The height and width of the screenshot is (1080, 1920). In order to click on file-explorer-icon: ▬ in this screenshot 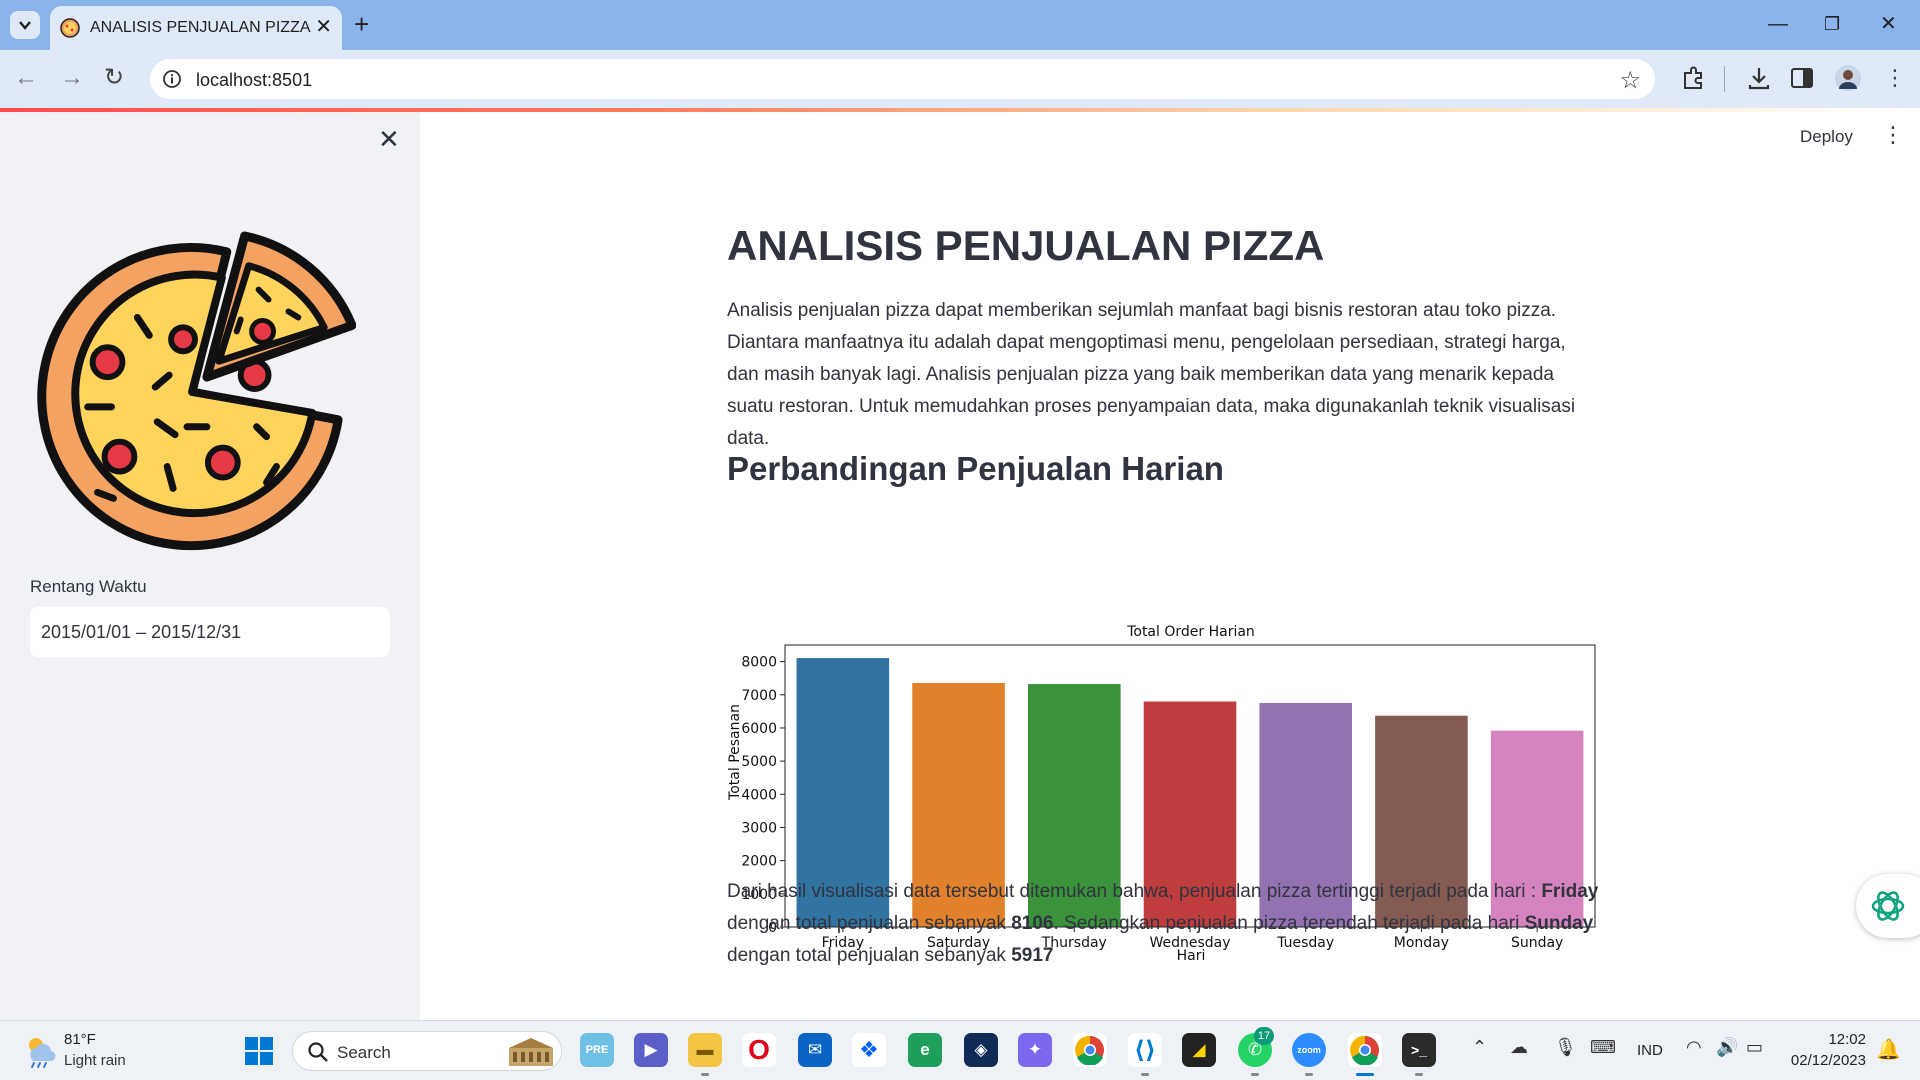, I will do `click(705, 1050)`.